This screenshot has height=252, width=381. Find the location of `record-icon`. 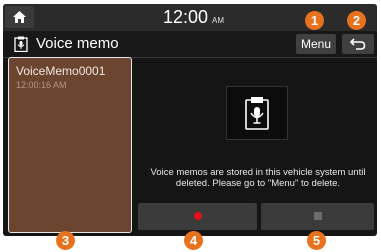

record-icon is located at coordinates (198, 216).